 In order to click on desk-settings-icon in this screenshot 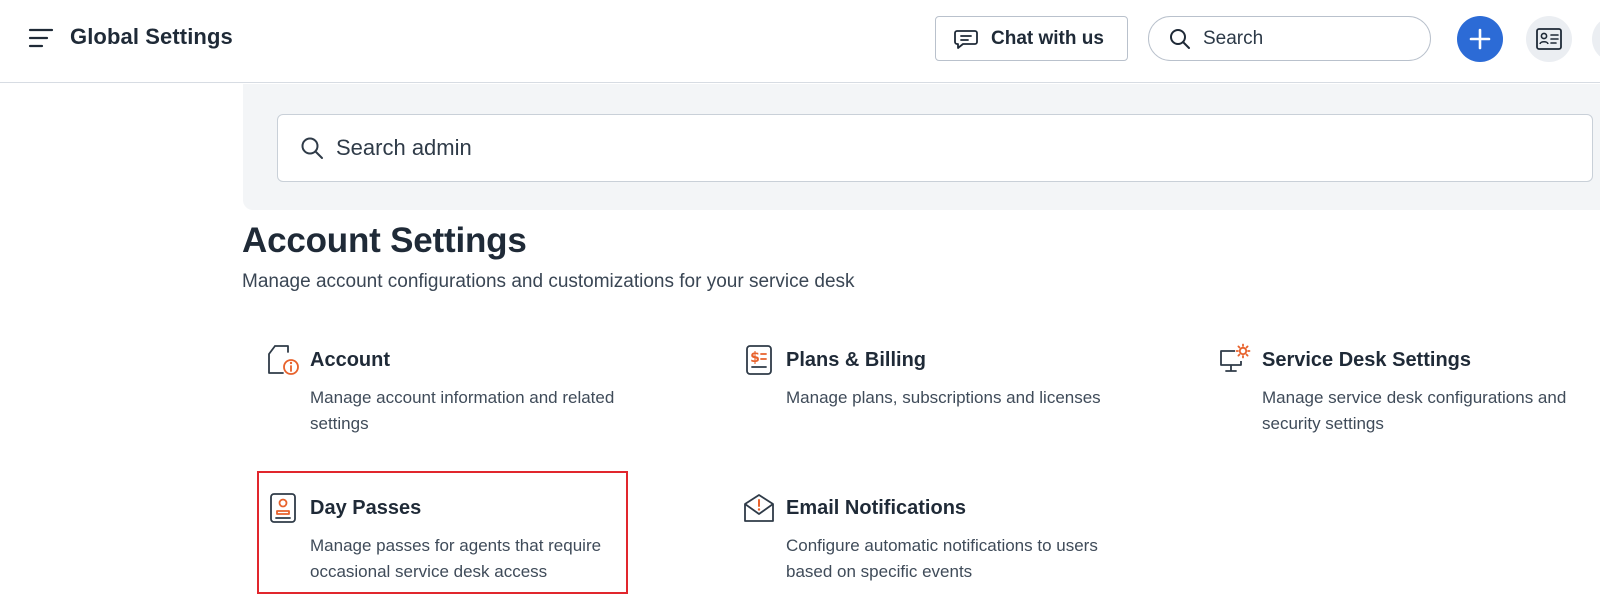, I will do `click(1235, 360)`.